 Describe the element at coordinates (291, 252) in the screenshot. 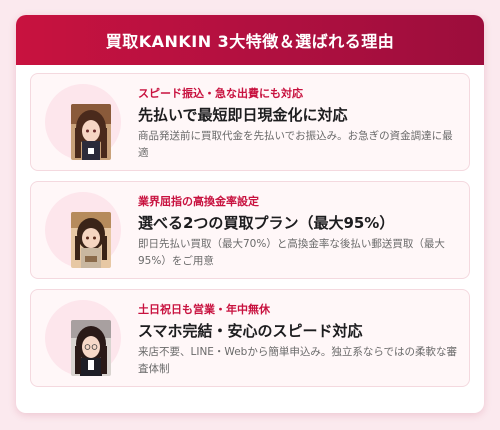

I see `feature-description: 即日先払い買取（最大70%）と高換金率な後払い郵送買取（最大95%）をご用意` at that location.